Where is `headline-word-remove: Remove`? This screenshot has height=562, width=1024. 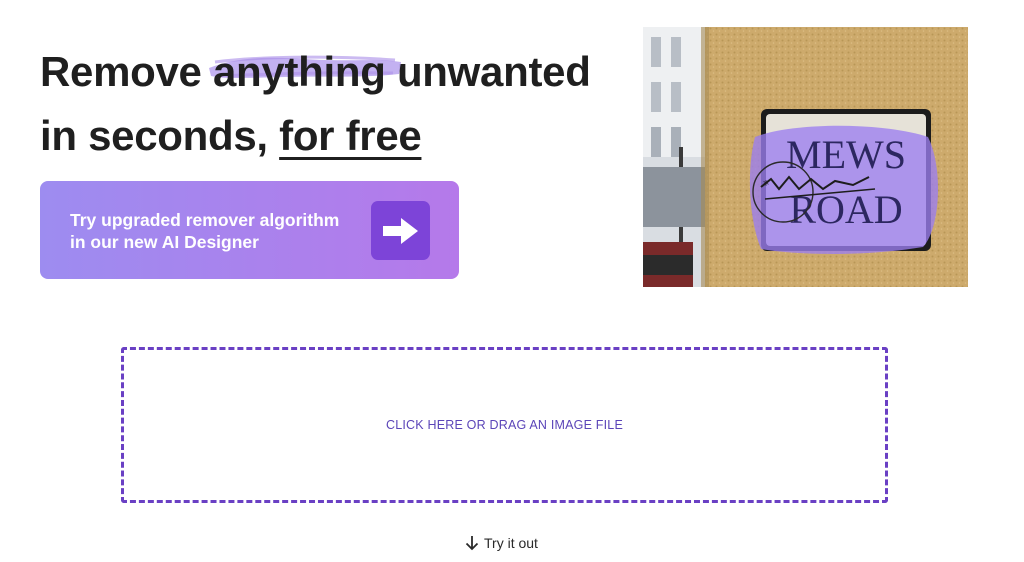 headline-word-remove: Remove is located at coordinates (121, 71).